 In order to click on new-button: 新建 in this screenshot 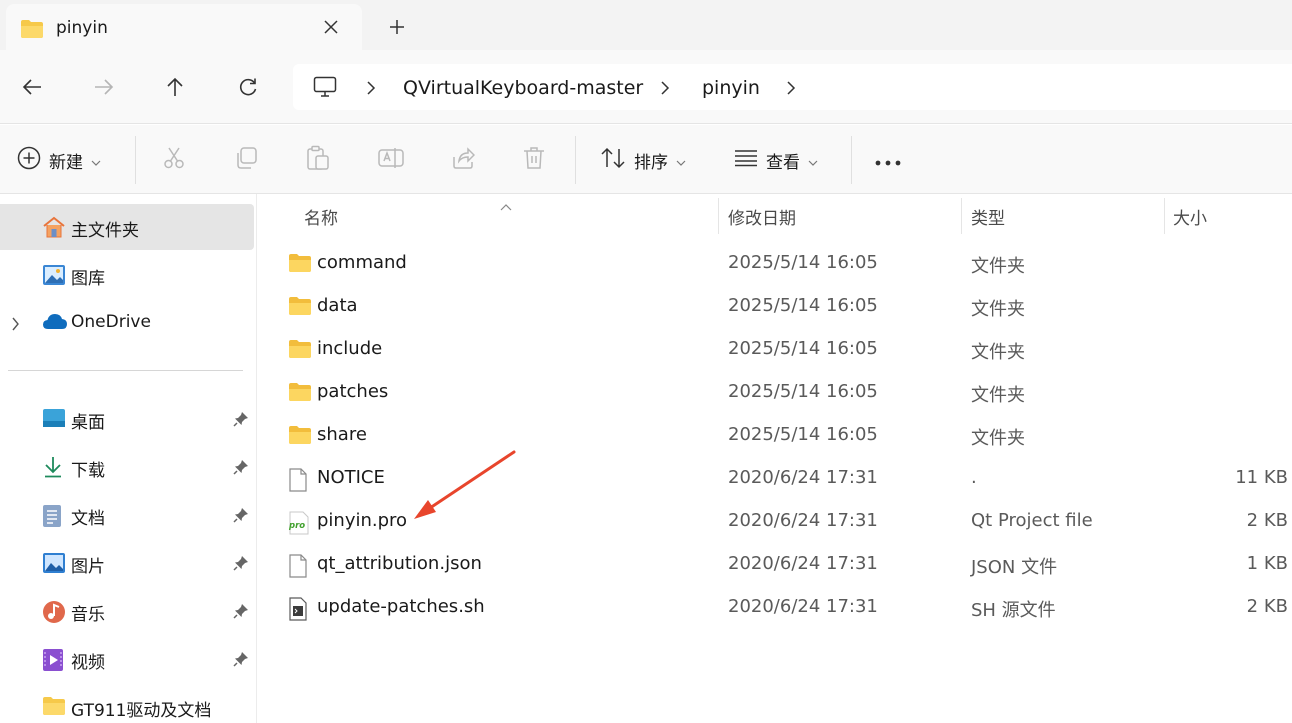, I will do `click(59, 160)`.